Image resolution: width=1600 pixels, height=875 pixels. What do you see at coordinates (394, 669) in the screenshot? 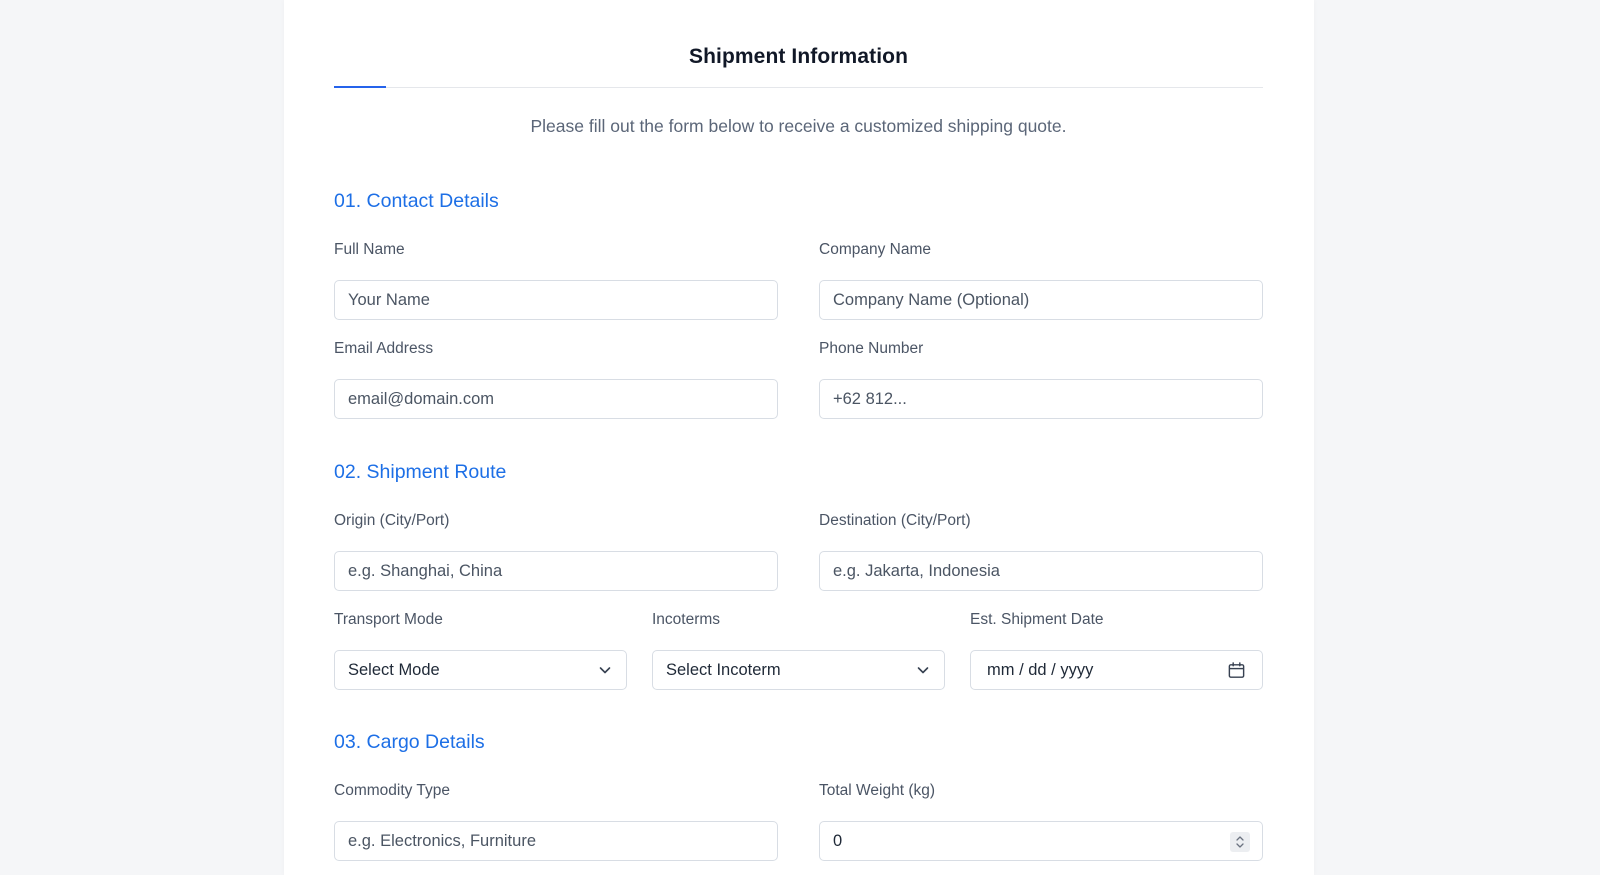
I see `transport-mode-value: Select Mode` at bounding box center [394, 669].